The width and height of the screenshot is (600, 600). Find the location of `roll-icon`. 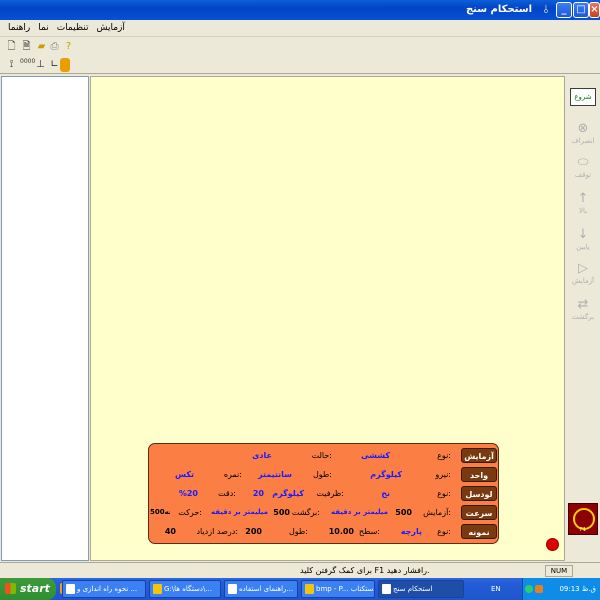

roll-icon is located at coordinates (65, 65).